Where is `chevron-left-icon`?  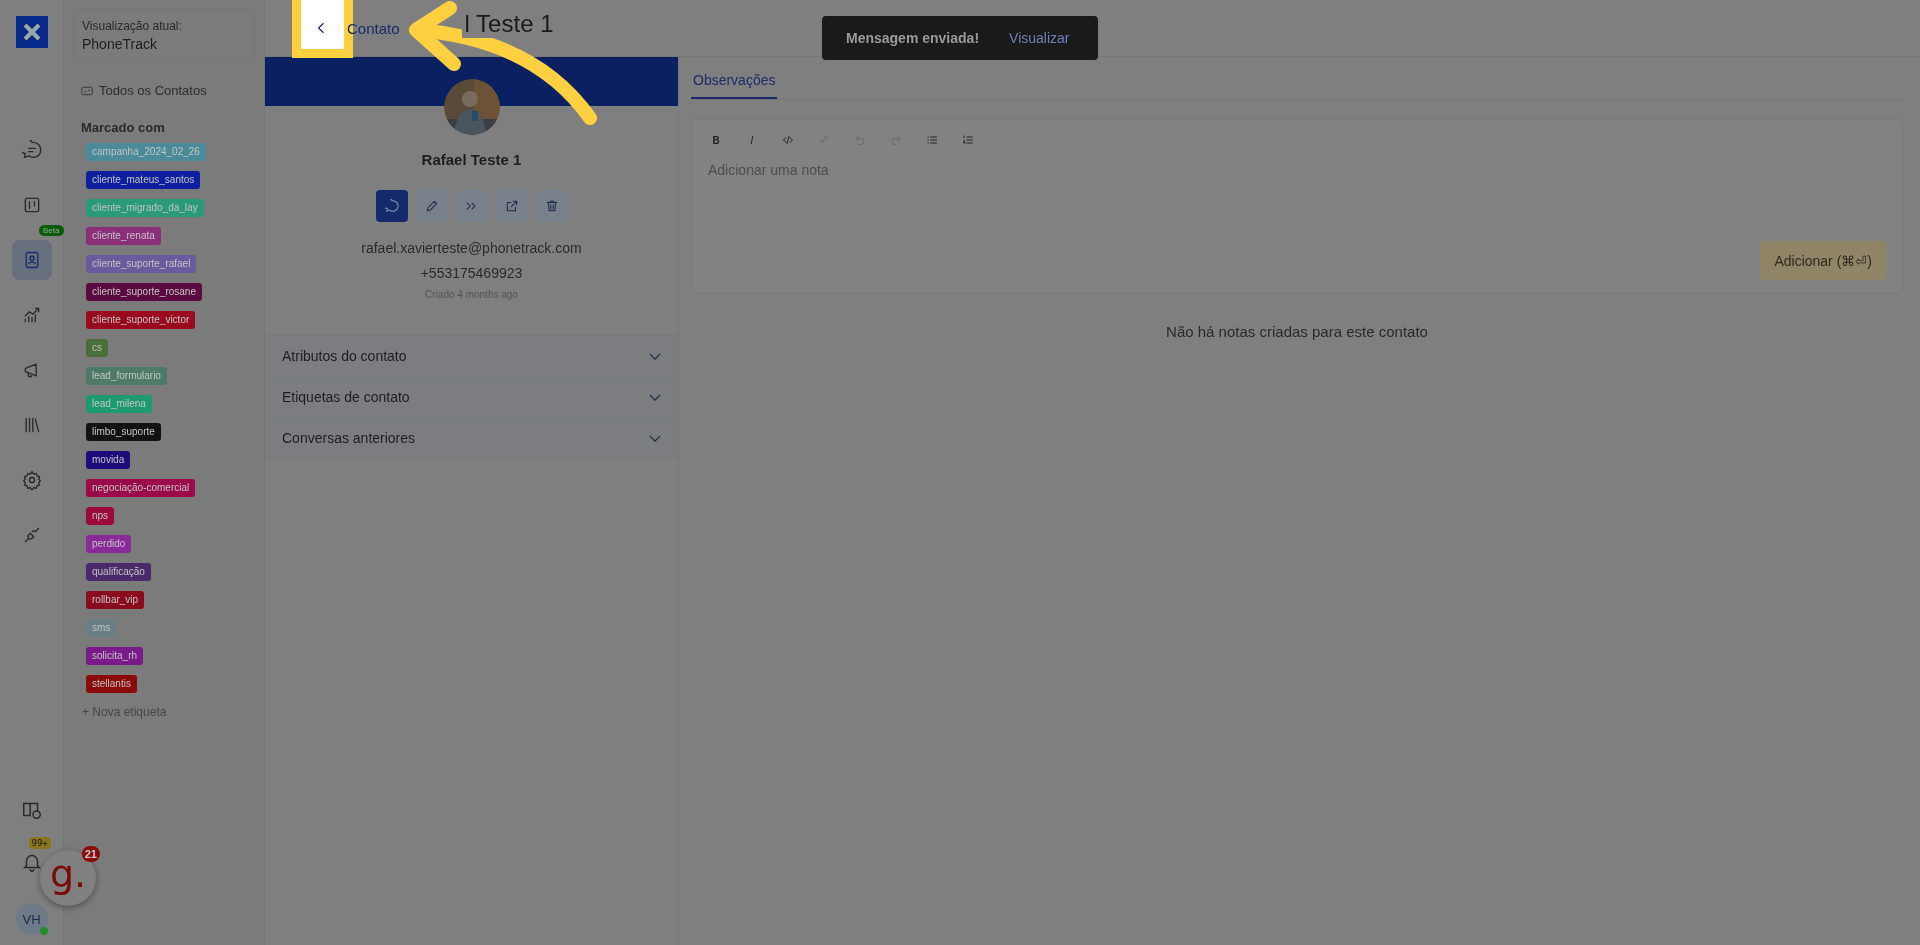 chevron-left-icon is located at coordinates (321, 28).